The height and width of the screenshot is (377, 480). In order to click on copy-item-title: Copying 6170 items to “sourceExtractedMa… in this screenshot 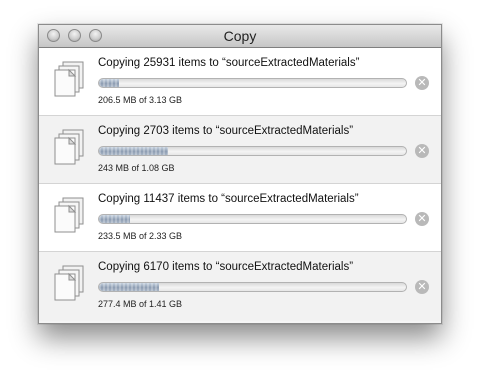, I will do `click(226, 267)`.